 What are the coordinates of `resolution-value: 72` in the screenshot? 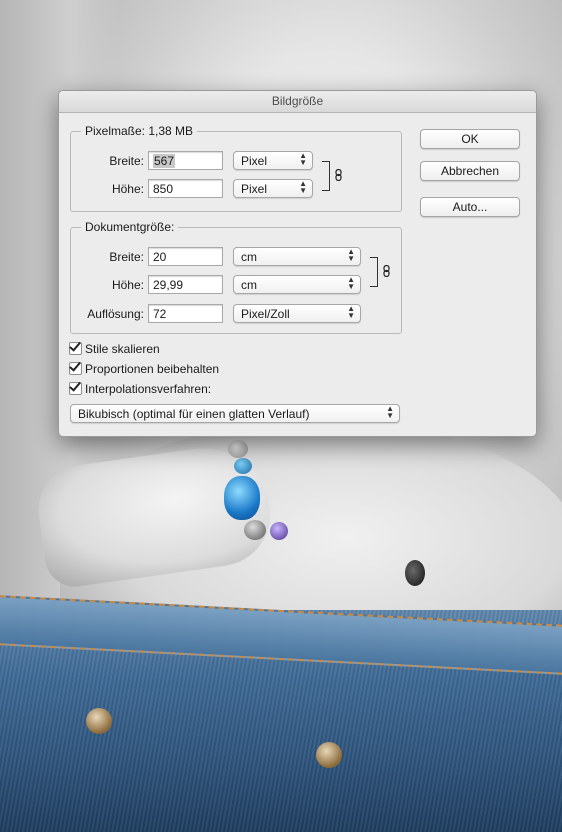 It's located at (160, 314).